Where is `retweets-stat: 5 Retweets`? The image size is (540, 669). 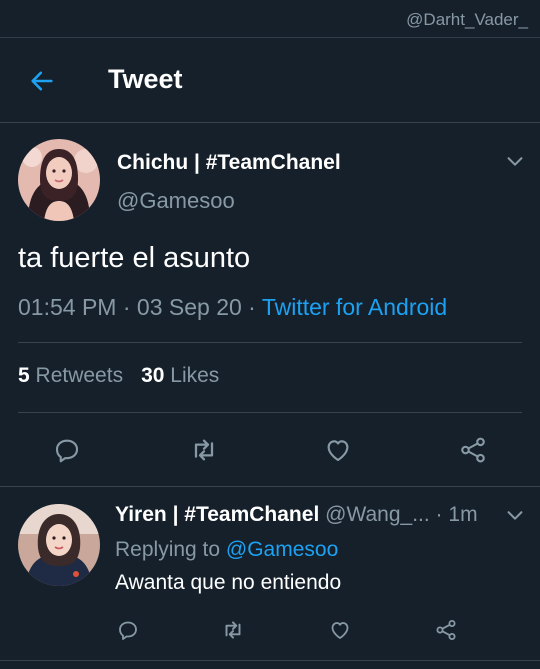 retweets-stat: 5 Retweets is located at coordinates (70, 375).